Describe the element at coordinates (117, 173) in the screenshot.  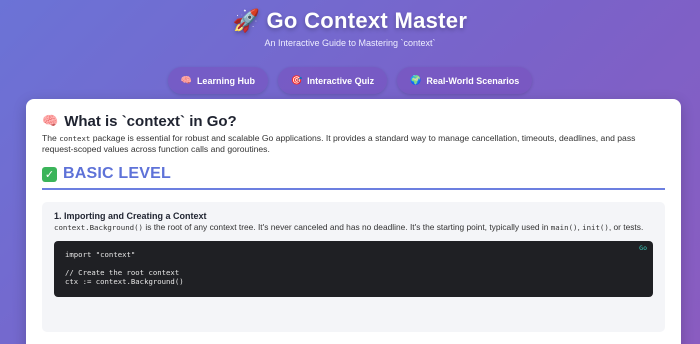
I see `level-label: BASIC LEVEL` at that location.